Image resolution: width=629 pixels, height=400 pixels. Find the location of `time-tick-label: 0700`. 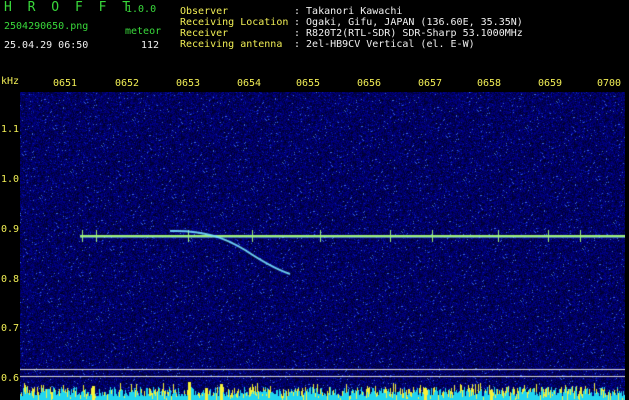

time-tick-label: 0700 is located at coordinates (609, 83).